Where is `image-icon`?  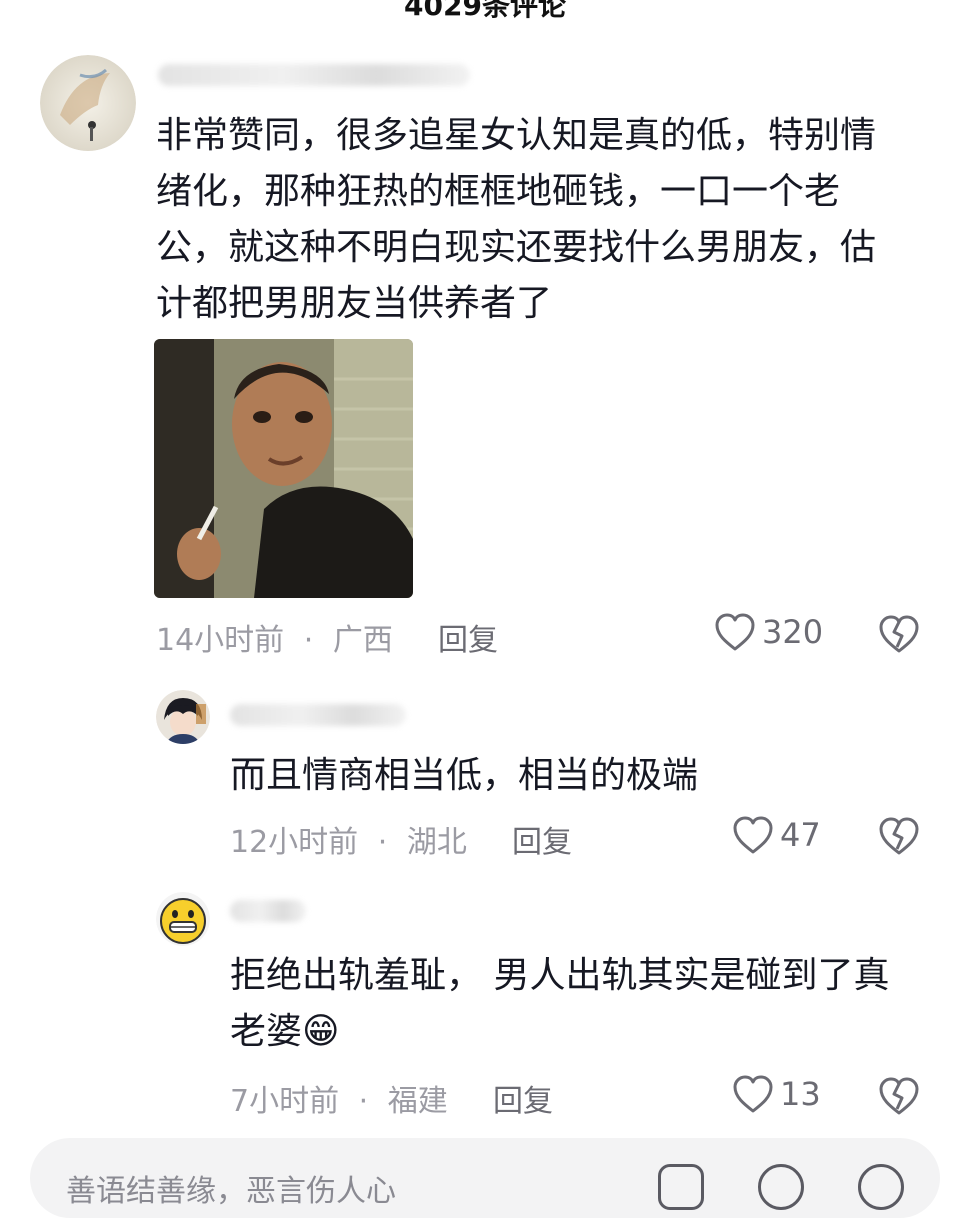
image-icon is located at coordinates (681, 1187).